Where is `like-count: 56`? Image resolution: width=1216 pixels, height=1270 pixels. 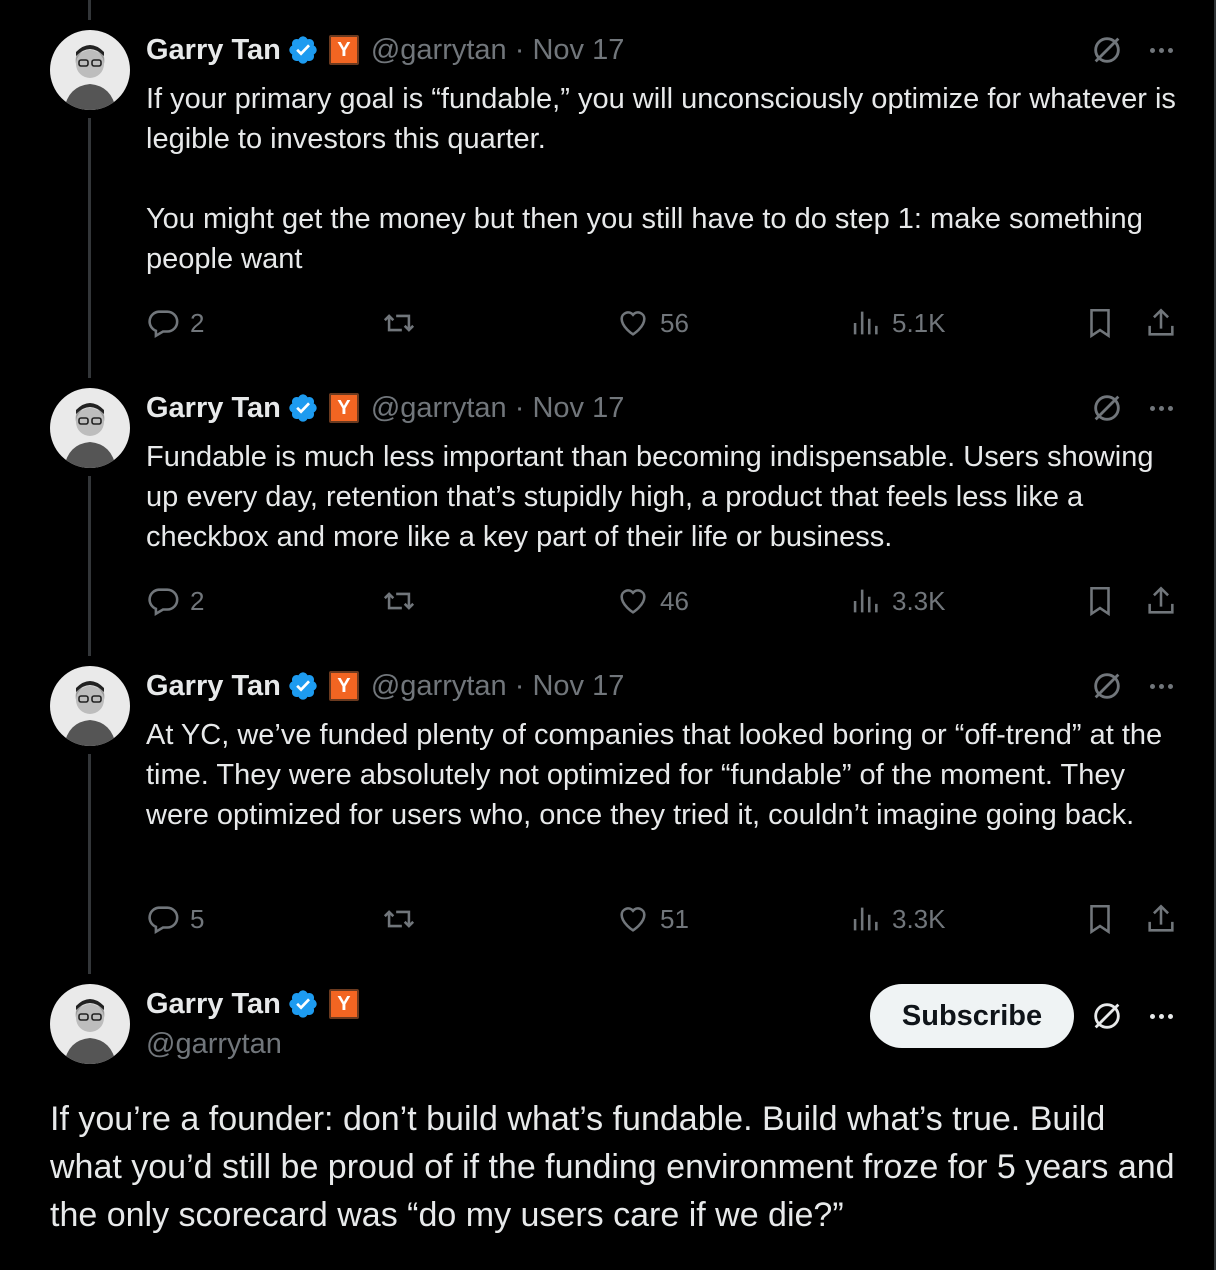
like-count: 56 is located at coordinates (674, 322).